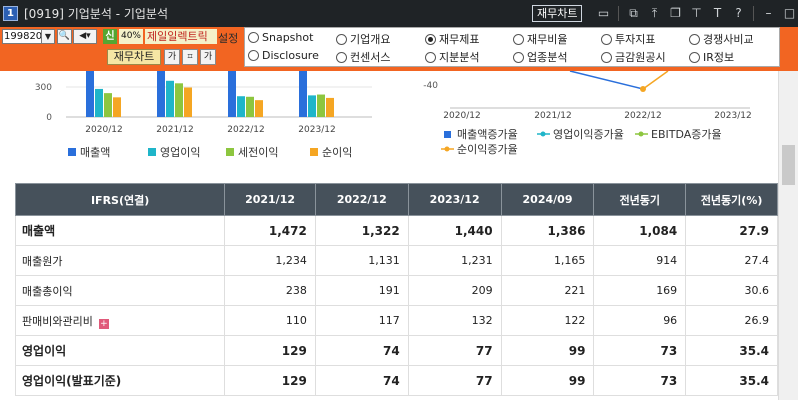 Image resolution: width=798 pixels, height=400 pixels. I want to click on font-icon: T, so click(717, 13).